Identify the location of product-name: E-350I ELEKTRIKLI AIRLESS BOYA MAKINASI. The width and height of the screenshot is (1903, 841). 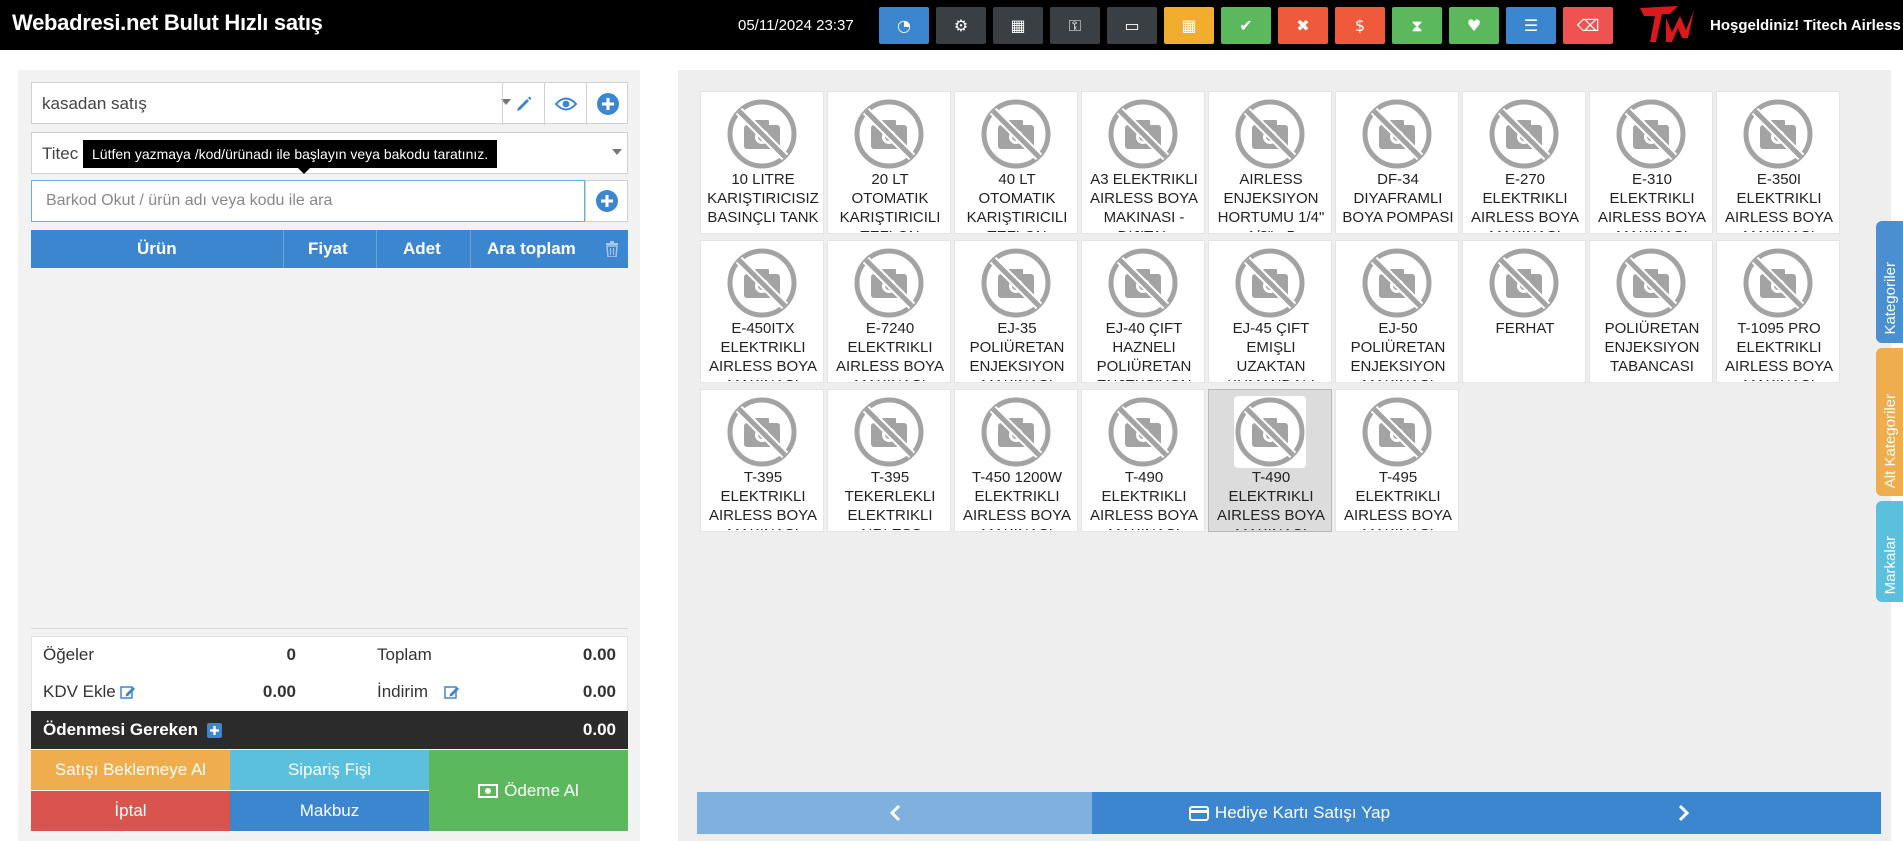
(1779, 201).